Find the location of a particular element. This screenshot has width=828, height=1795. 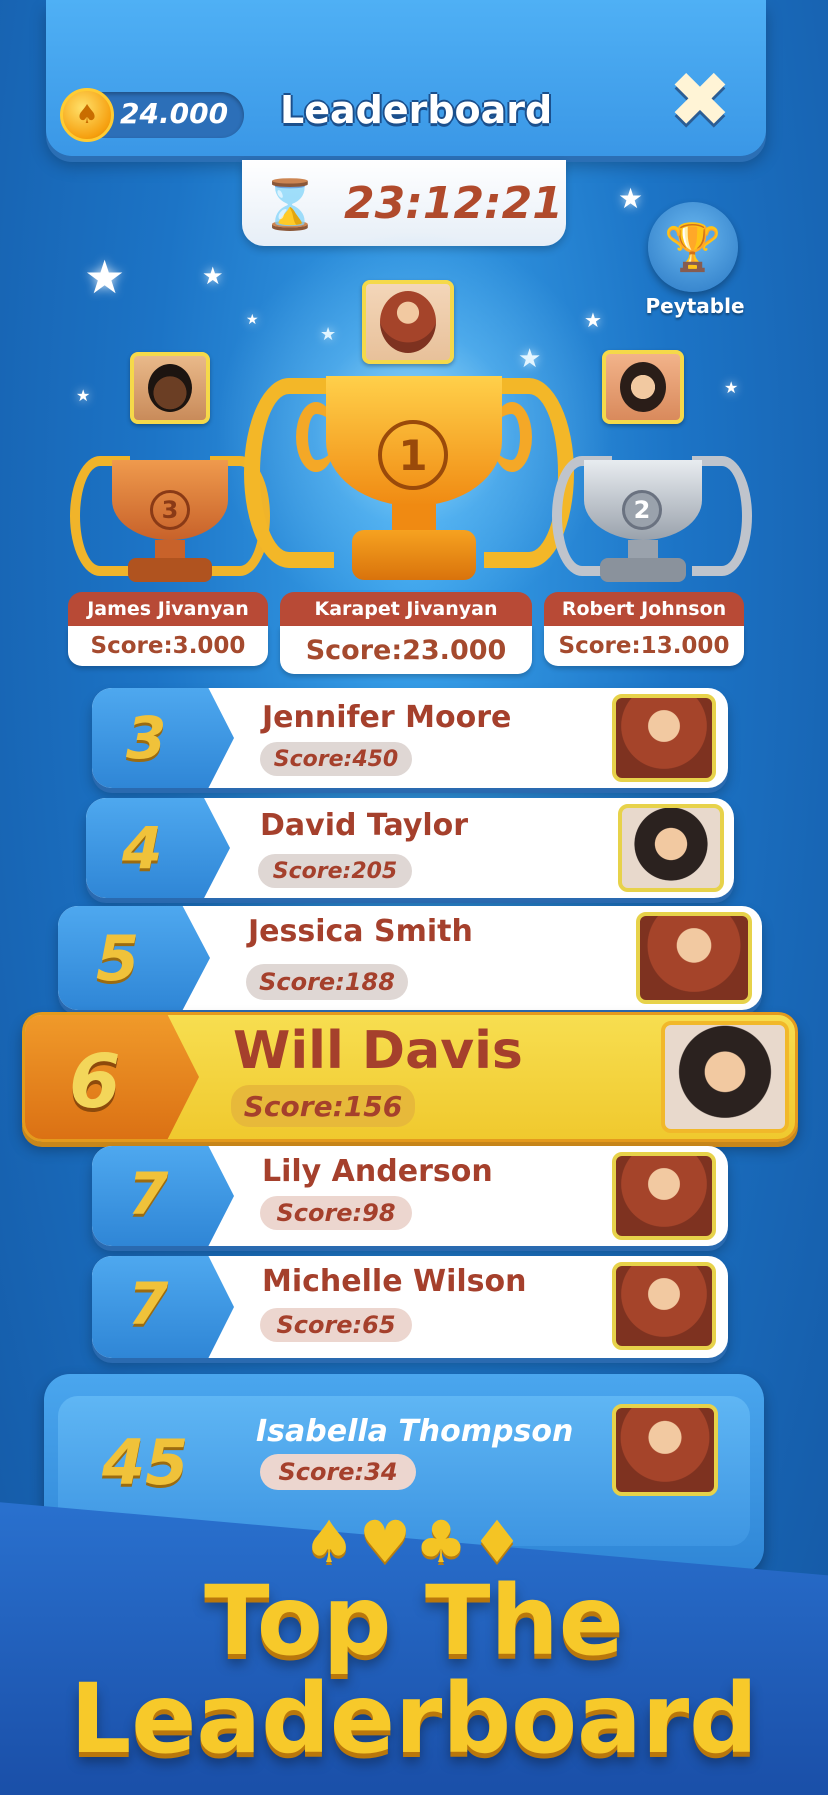

player-score: Score:156 is located at coordinates (323, 1106).